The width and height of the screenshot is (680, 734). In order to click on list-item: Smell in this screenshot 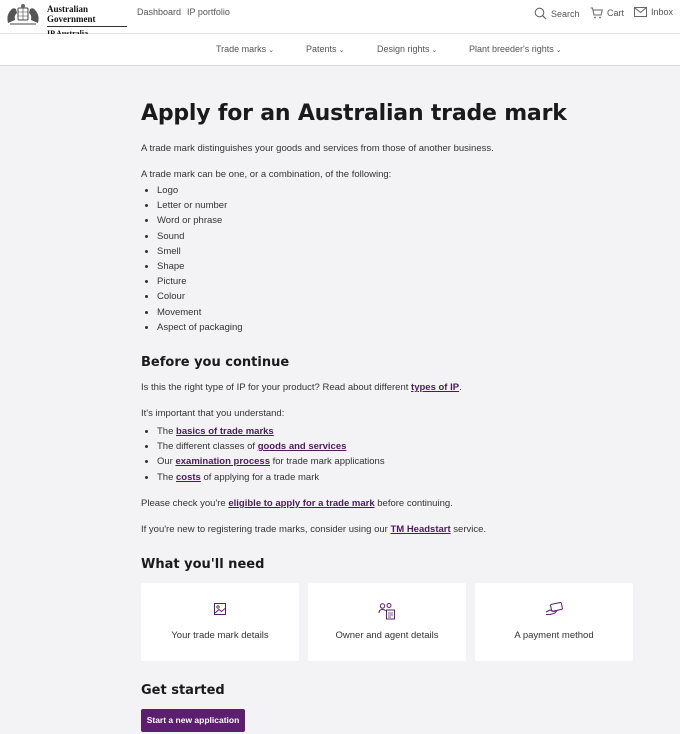, I will do `click(200, 251)`.